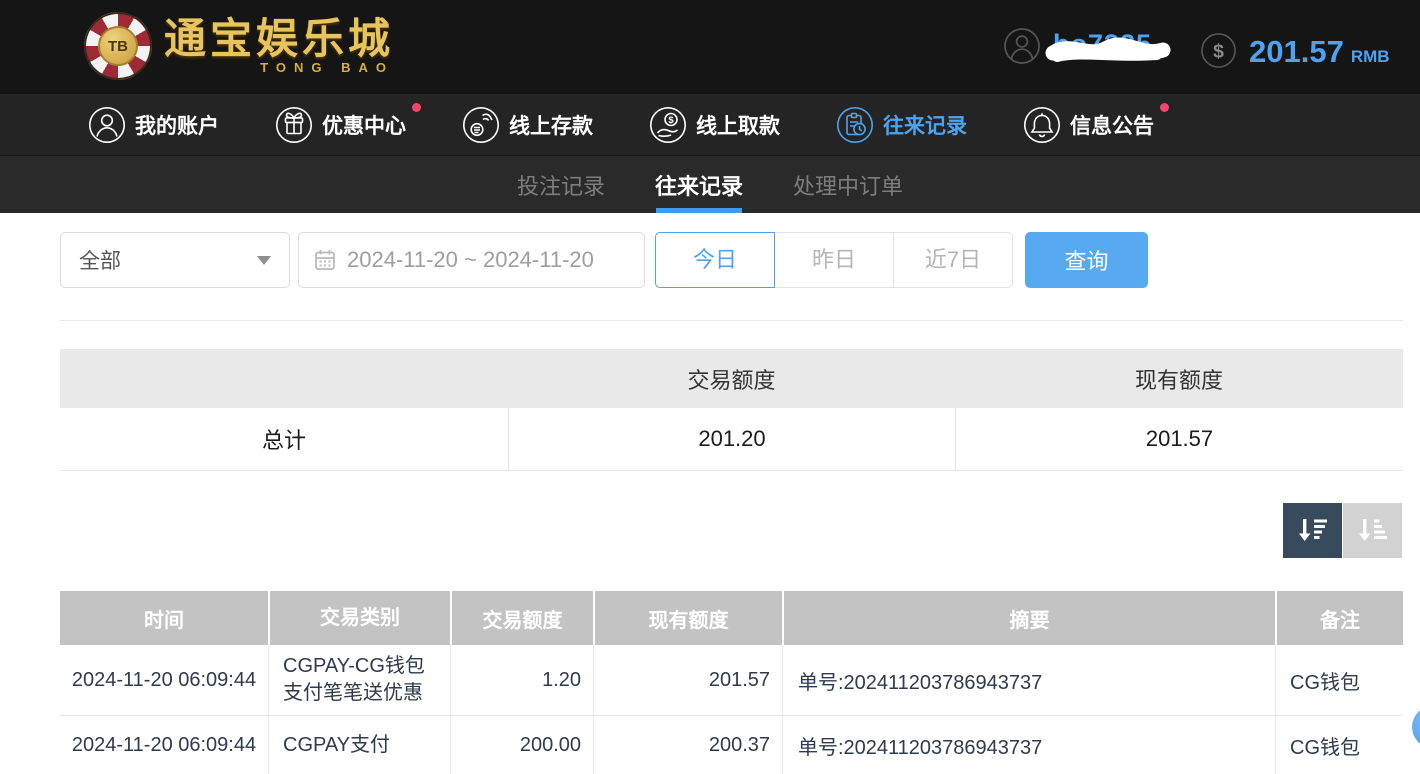 The image size is (1420, 774). I want to click on tab-label: 往来记录, so click(698, 186).